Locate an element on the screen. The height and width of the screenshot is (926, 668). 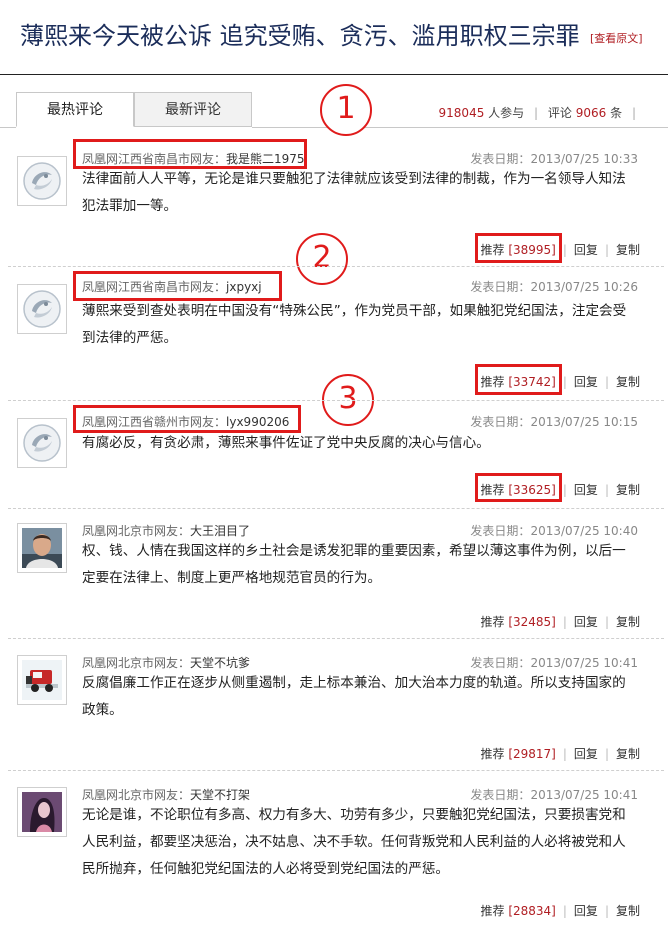
comment-tabs: 最热评论 最新评论 is located at coordinates (134, 110).